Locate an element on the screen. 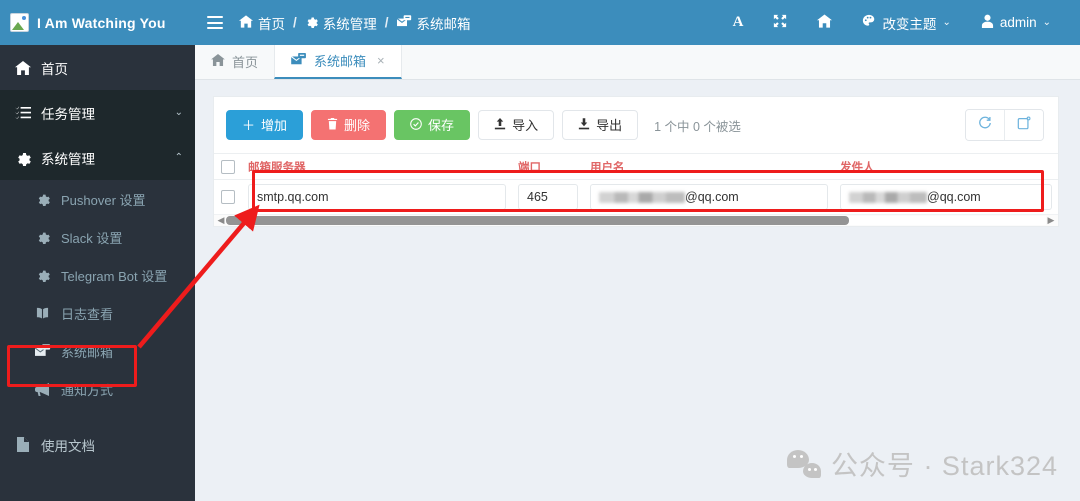 Image resolution: width=1080 pixels, height=501 pixels. watermark: 公众号 · Stark324 is located at coordinates (922, 463).